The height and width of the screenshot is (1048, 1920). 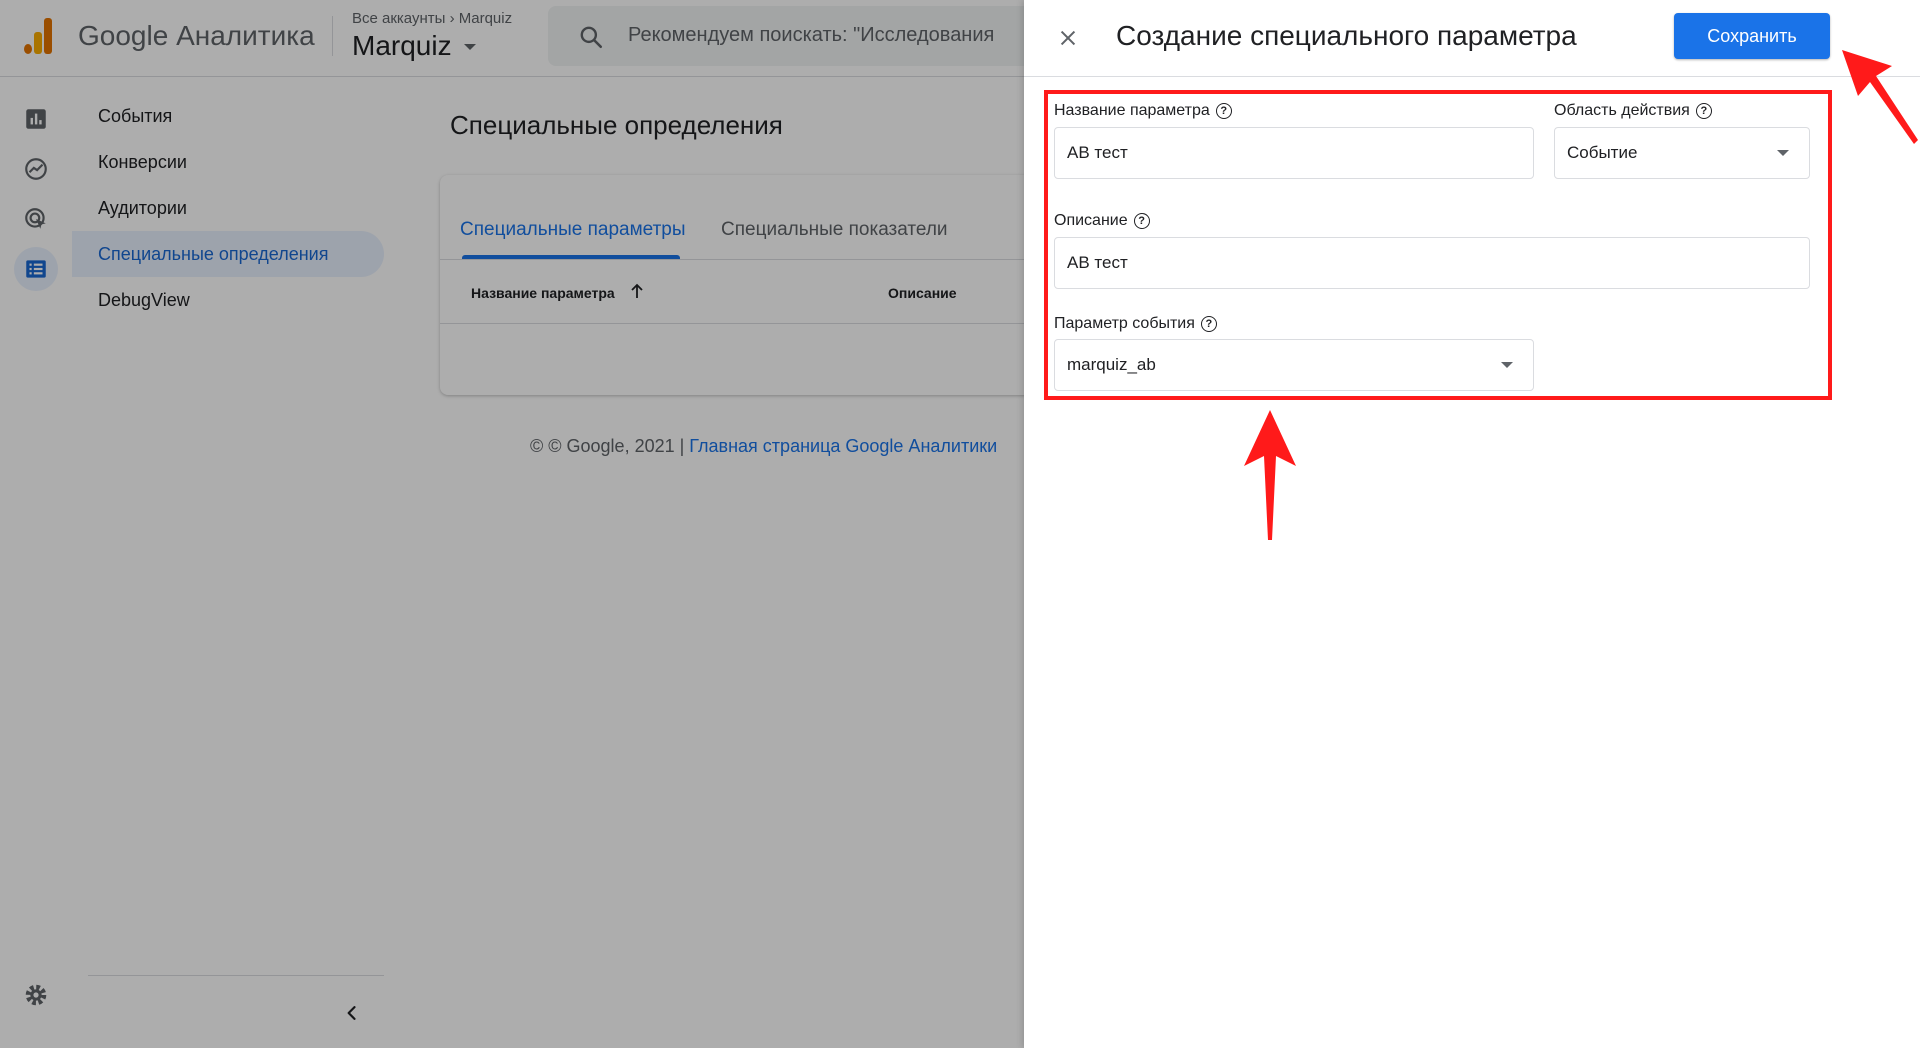 What do you see at coordinates (1346, 35) in the screenshot?
I see `panel-title: Создание специального параметра` at bounding box center [1346, 35].